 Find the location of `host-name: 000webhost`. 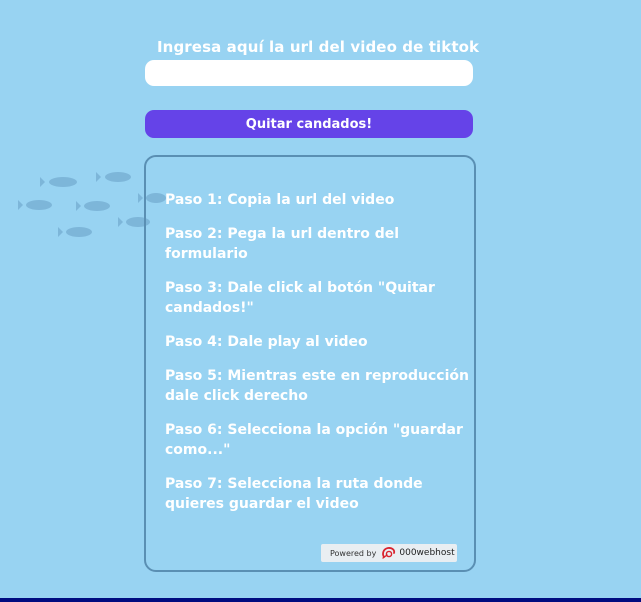

host-name: 000webhost is located at coordinates (427, 553).